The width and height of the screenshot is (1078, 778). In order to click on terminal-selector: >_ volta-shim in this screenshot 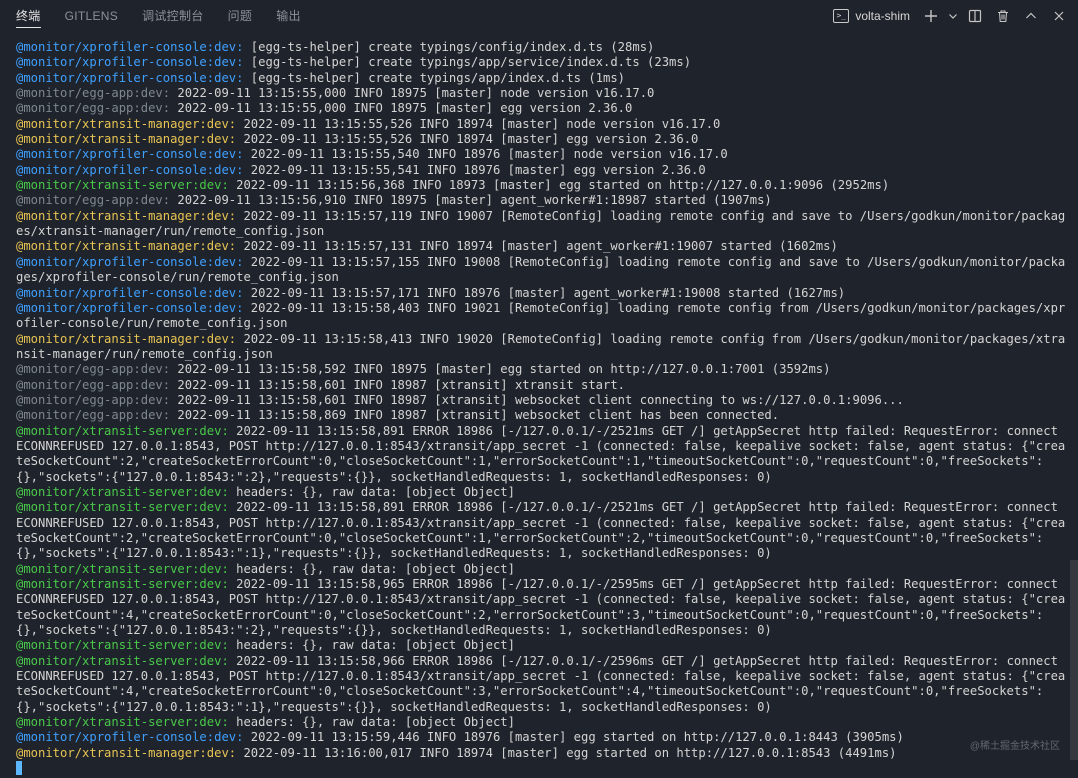, I will do `click(871, 16)`.